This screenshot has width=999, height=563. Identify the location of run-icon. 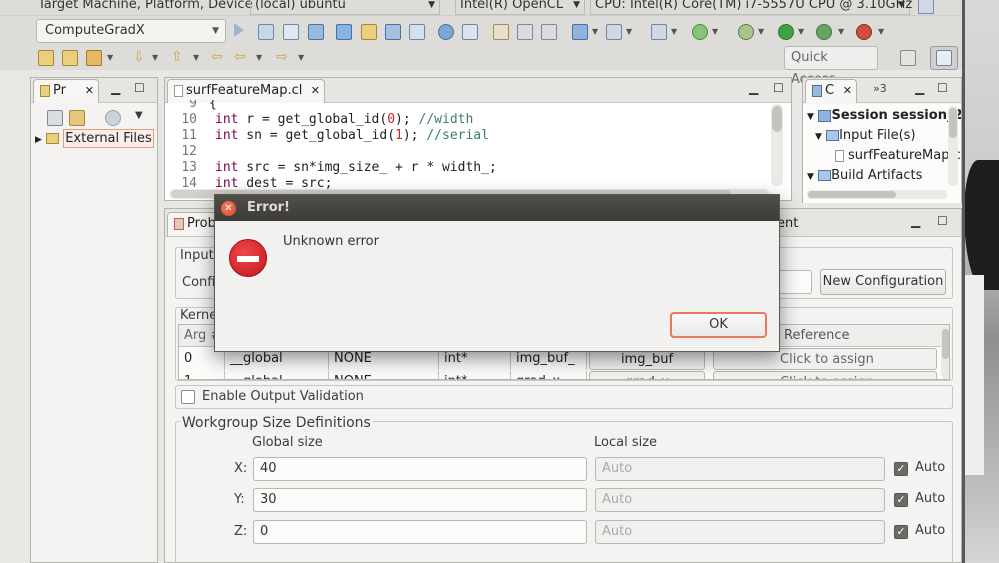
(786, 32).